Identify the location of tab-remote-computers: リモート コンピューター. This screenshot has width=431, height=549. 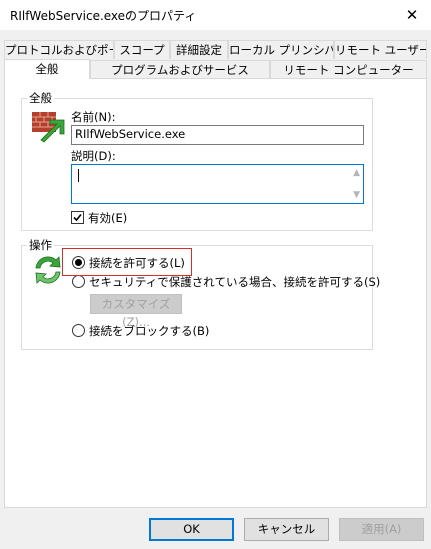
(348, 69).